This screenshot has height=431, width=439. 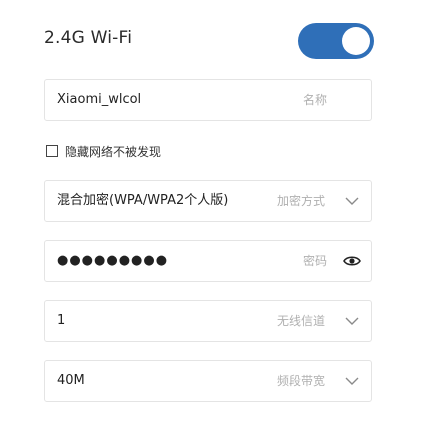 What do you see at coordinates (301, 321) in the screenshot?
I see `channel-label: 无线信道` at bounding box center [301, 321].